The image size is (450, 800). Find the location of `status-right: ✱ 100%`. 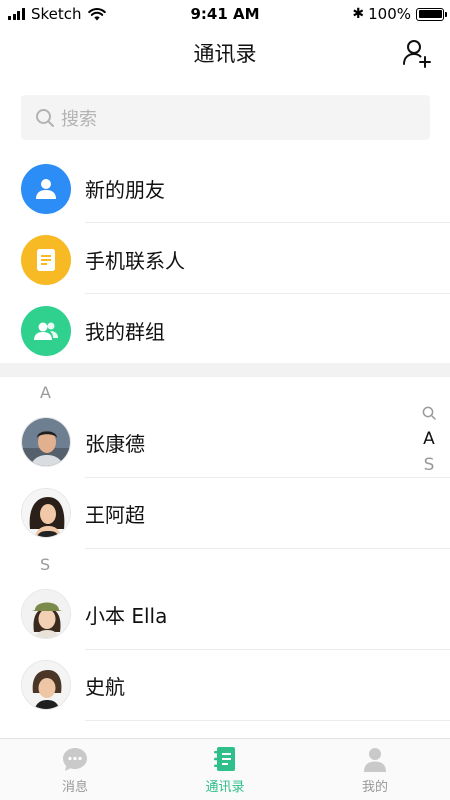

status-right: ✱ 100% is located at coordinates (399, 14).